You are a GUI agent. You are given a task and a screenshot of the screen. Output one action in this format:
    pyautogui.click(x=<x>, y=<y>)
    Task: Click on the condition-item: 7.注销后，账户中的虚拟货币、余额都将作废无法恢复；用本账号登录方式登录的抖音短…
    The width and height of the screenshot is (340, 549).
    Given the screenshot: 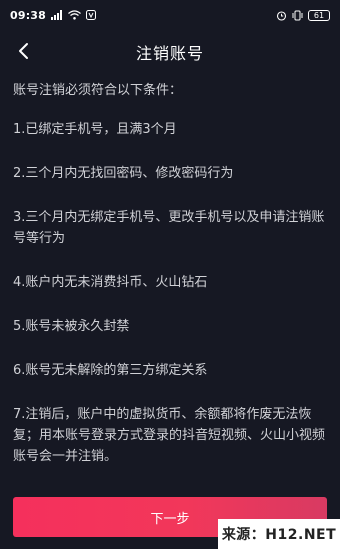 What is the action you would take?
    pyautogui.click(x=169, y=435)
    